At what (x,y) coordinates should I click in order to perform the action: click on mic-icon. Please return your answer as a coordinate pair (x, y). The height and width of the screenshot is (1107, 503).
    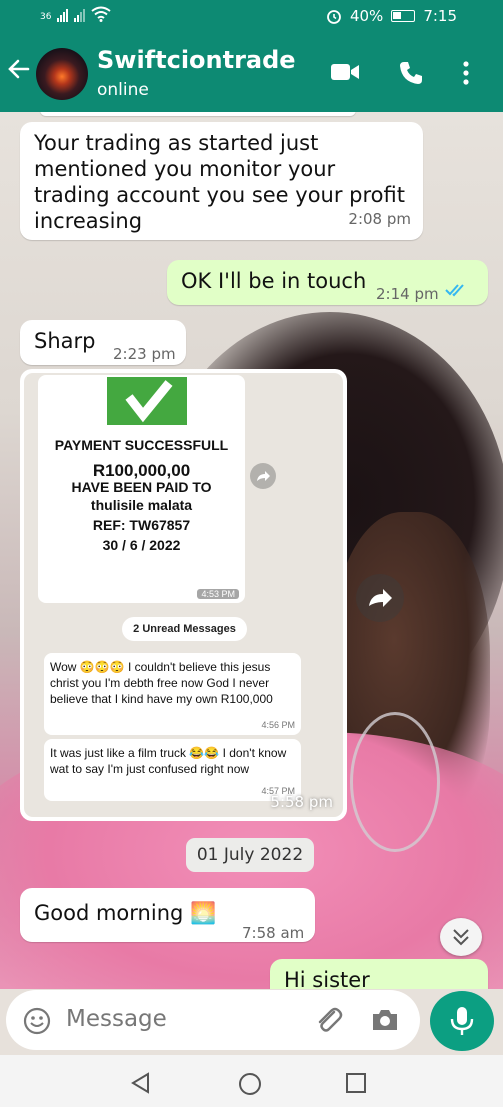
    Looking at the image, I should click on (462, 1021).